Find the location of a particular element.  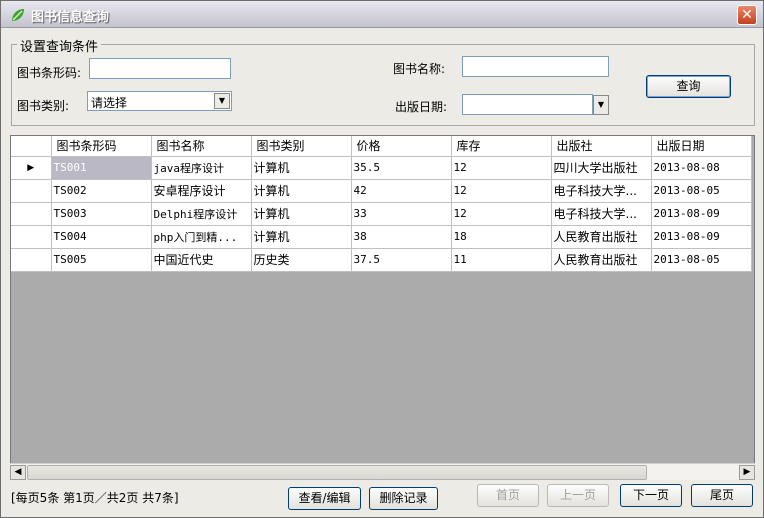

column-header: 图书条形码 is located at coordinates (101, 146).